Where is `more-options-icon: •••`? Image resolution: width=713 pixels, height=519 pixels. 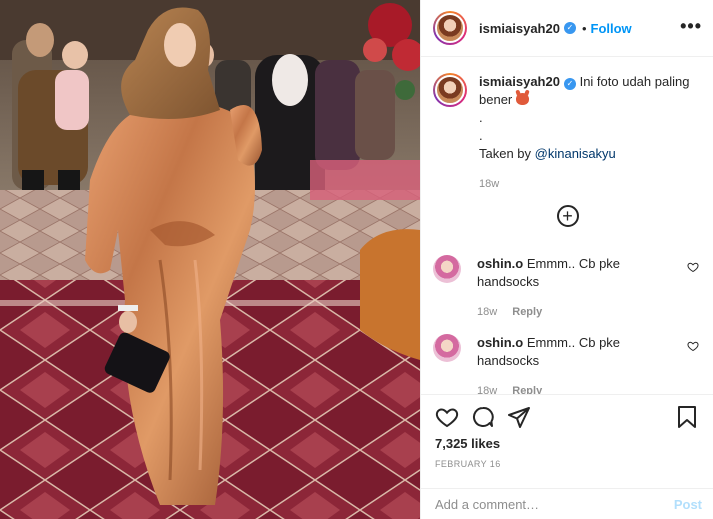 more-options-icon: ••• is located at coordinates (691, 26).